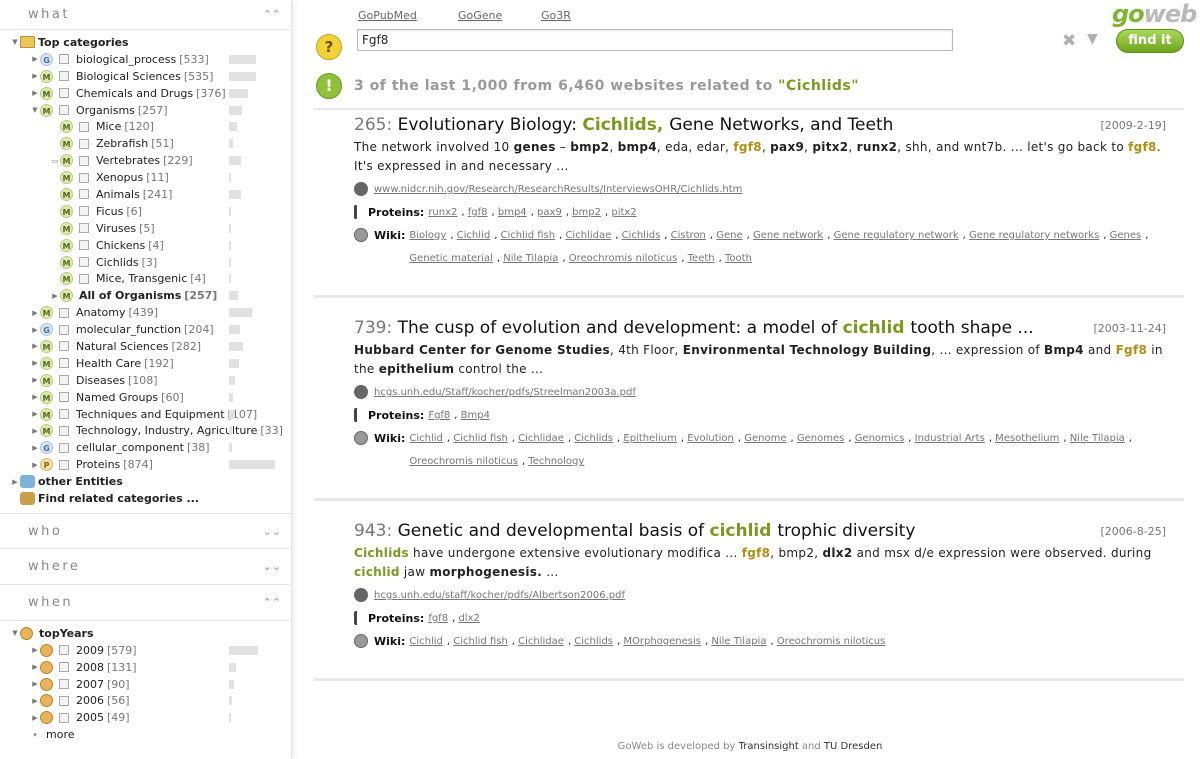 This screenshot has width=1200, height=759. What do you see at coordinates (120, 245) in the screenshot?
I see `tree-label: Chickens` at bounding box center [120, 245].